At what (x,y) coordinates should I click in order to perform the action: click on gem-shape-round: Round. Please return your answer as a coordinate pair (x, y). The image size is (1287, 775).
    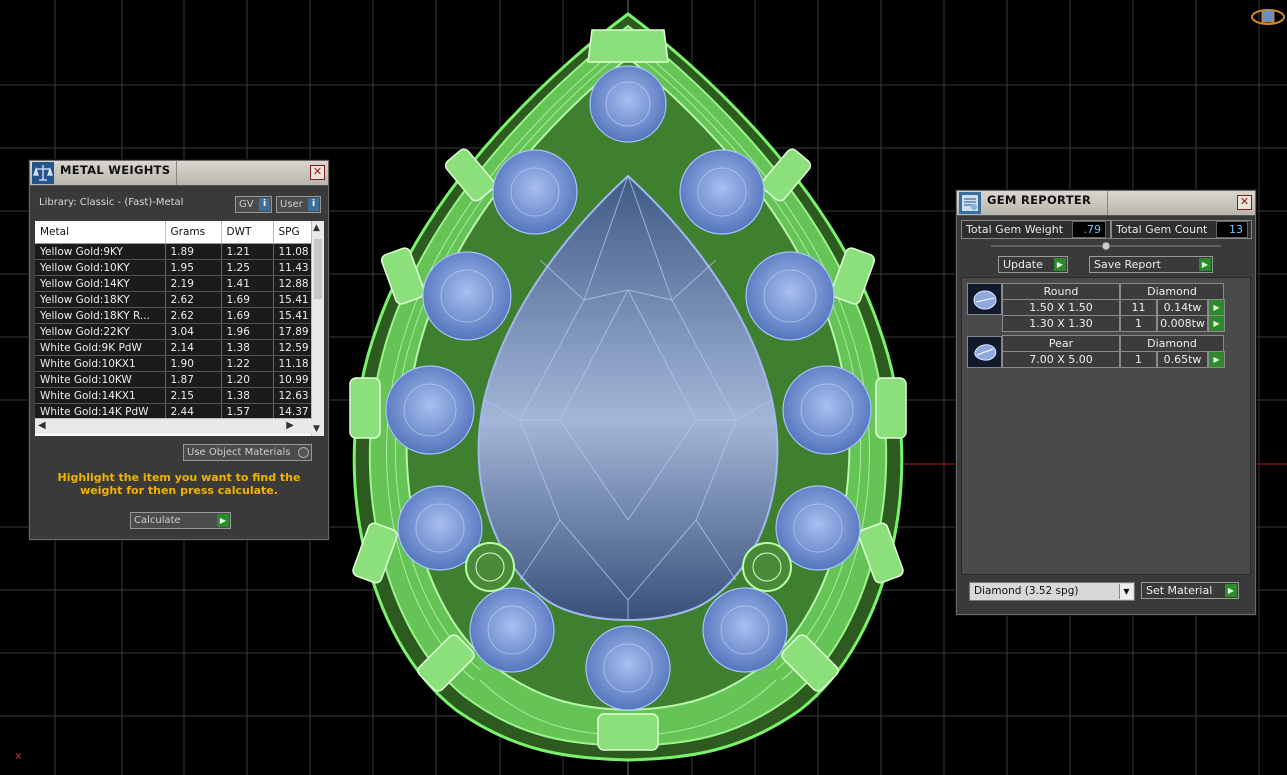
    Looking at the image, I should click on (1061, 291).